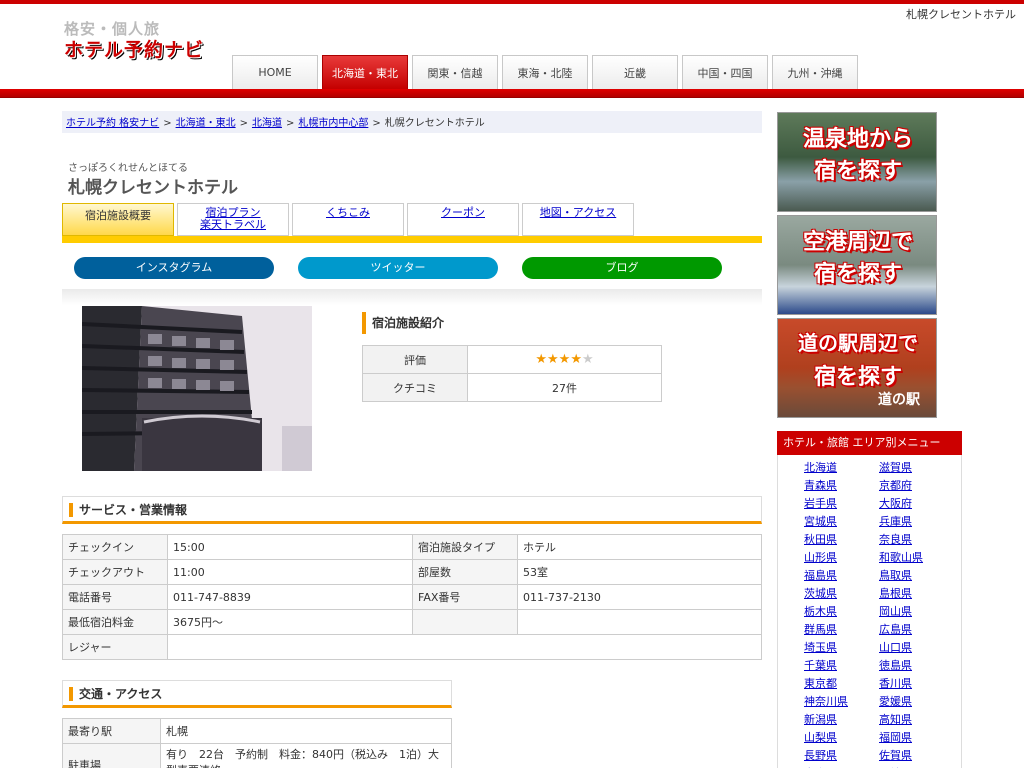 The width and height of the screenshot is (1024, 768). What do you see at coordinates (869, 443) in the screenshot?
I see `area-menu-heading: ホテル・旅館 エリア別メニュー` at bounding box center [869, 443].